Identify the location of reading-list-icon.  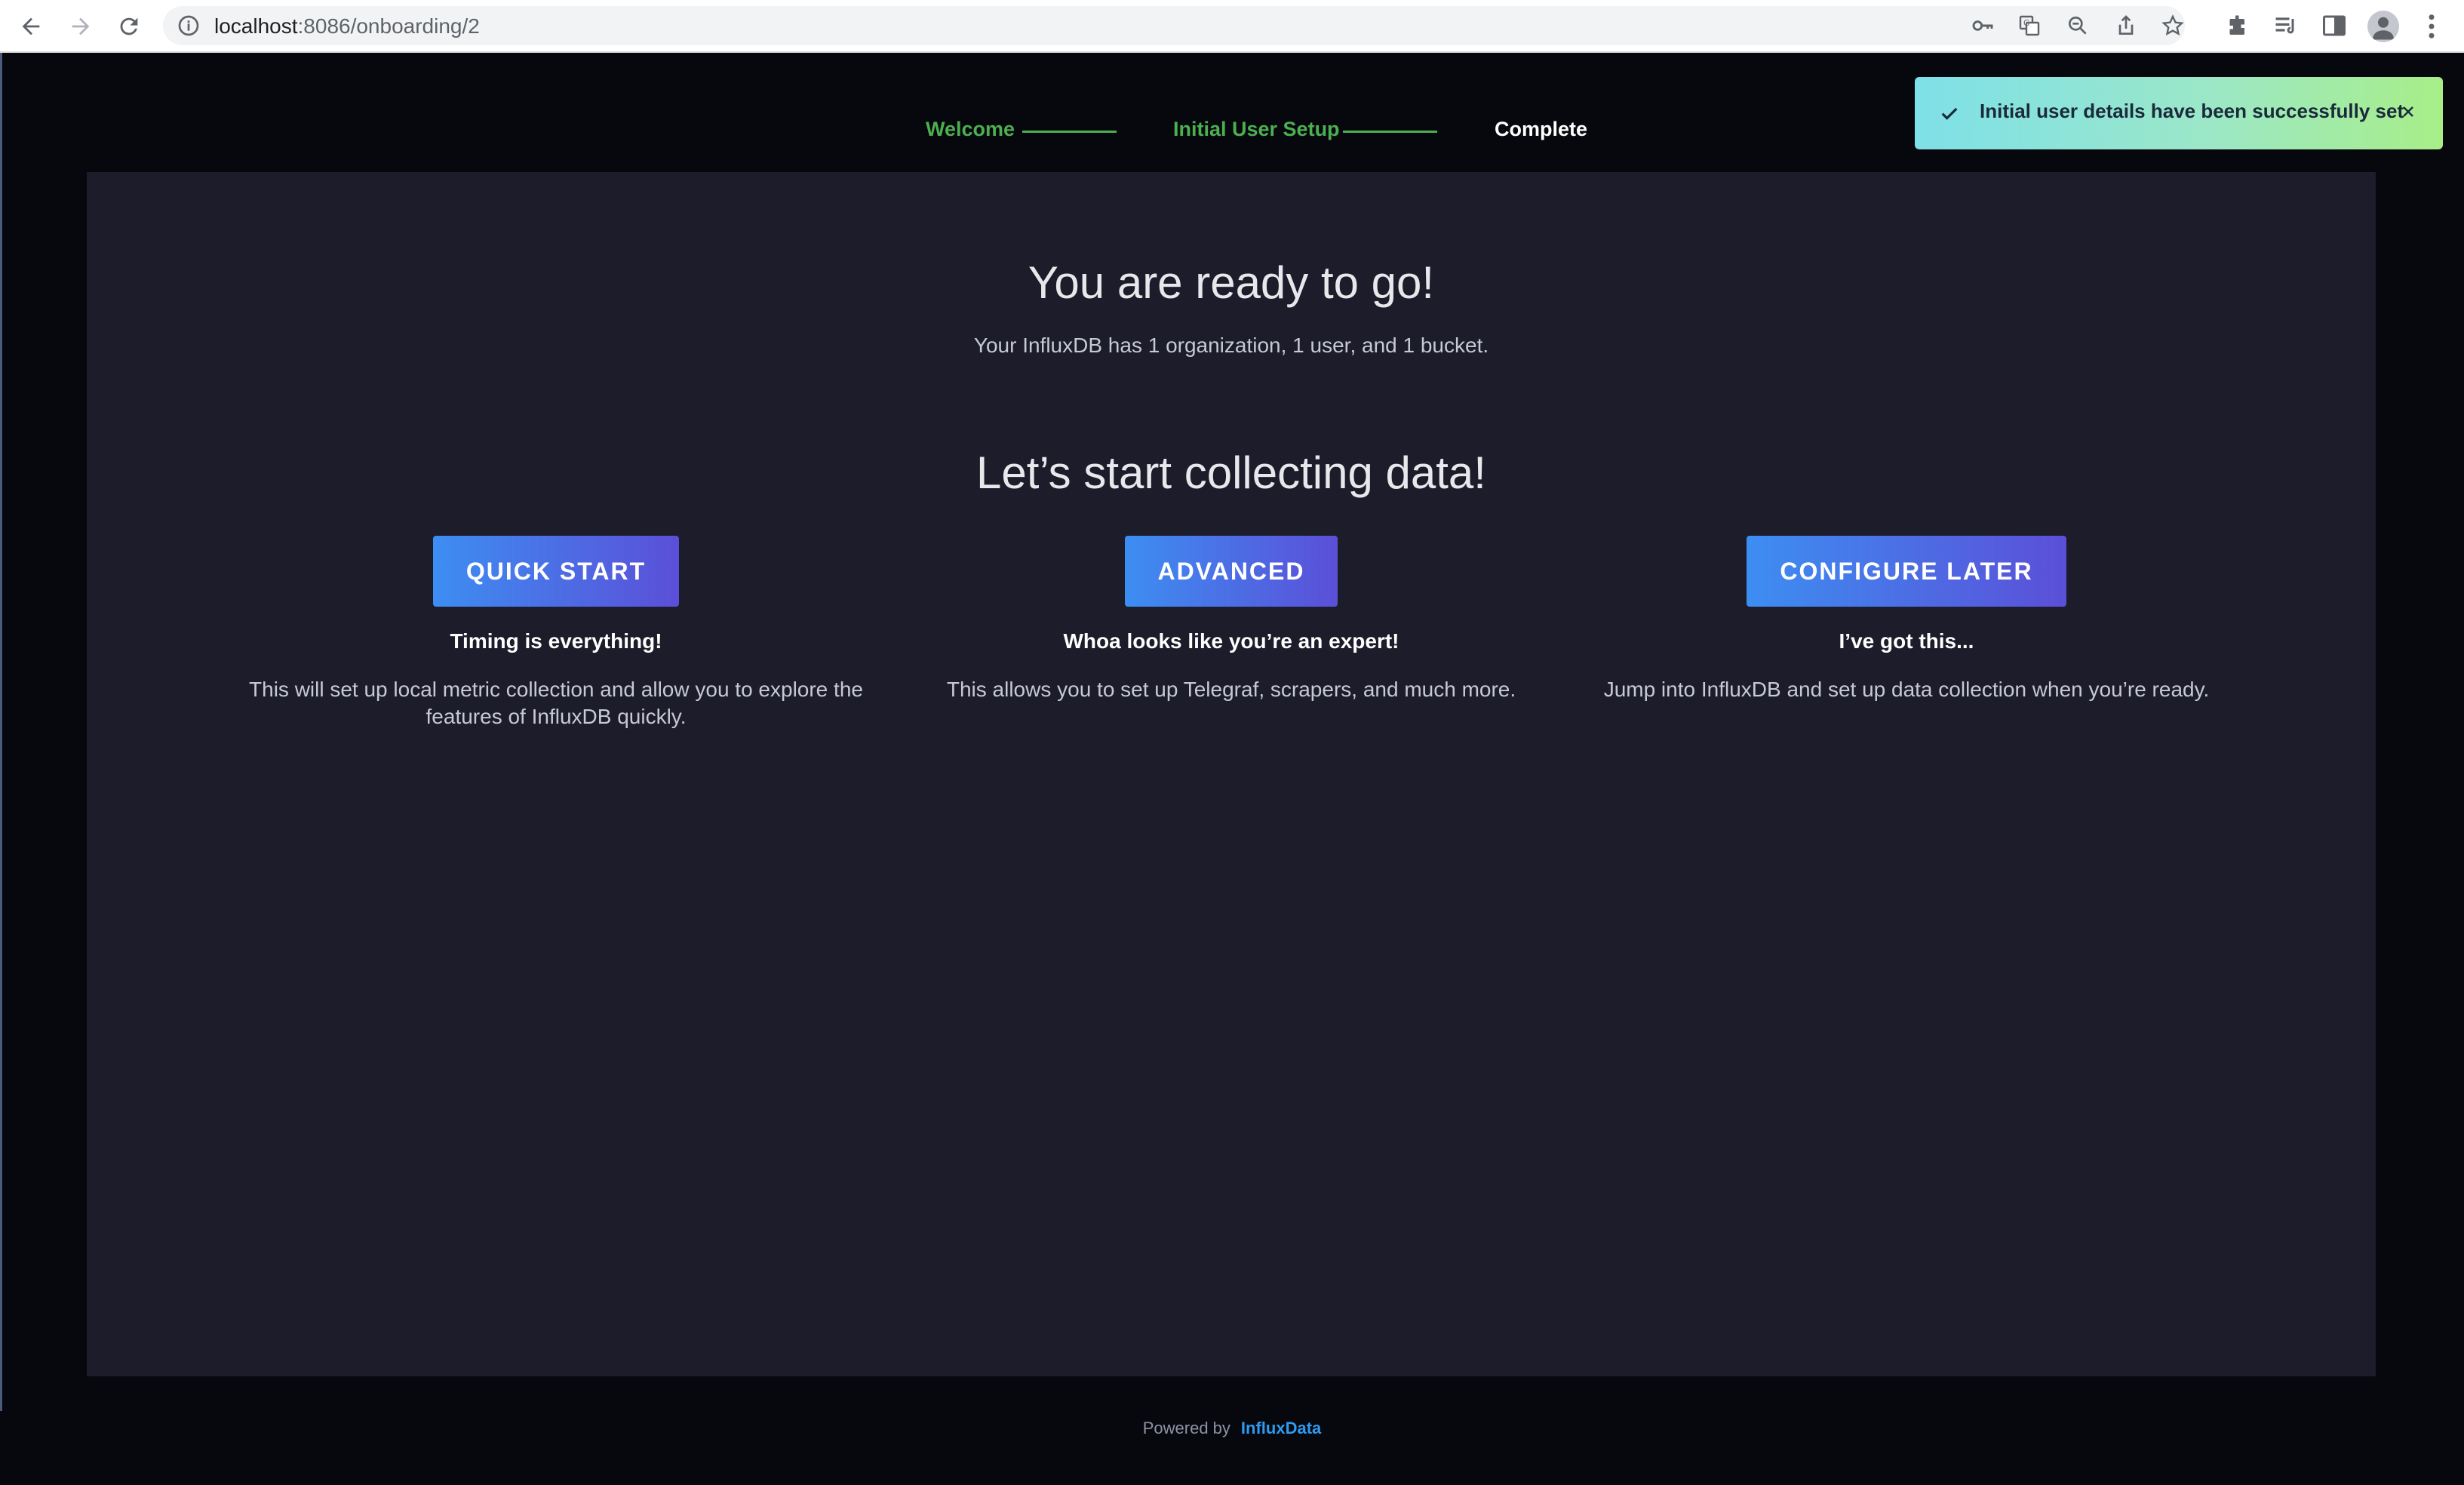
(2286, 25).